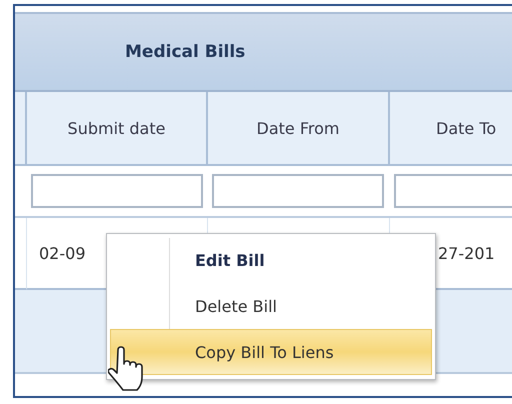 The image size is (512, 404). I want to click on menu-item: Copy Bill To Liens, so click(271, 352).